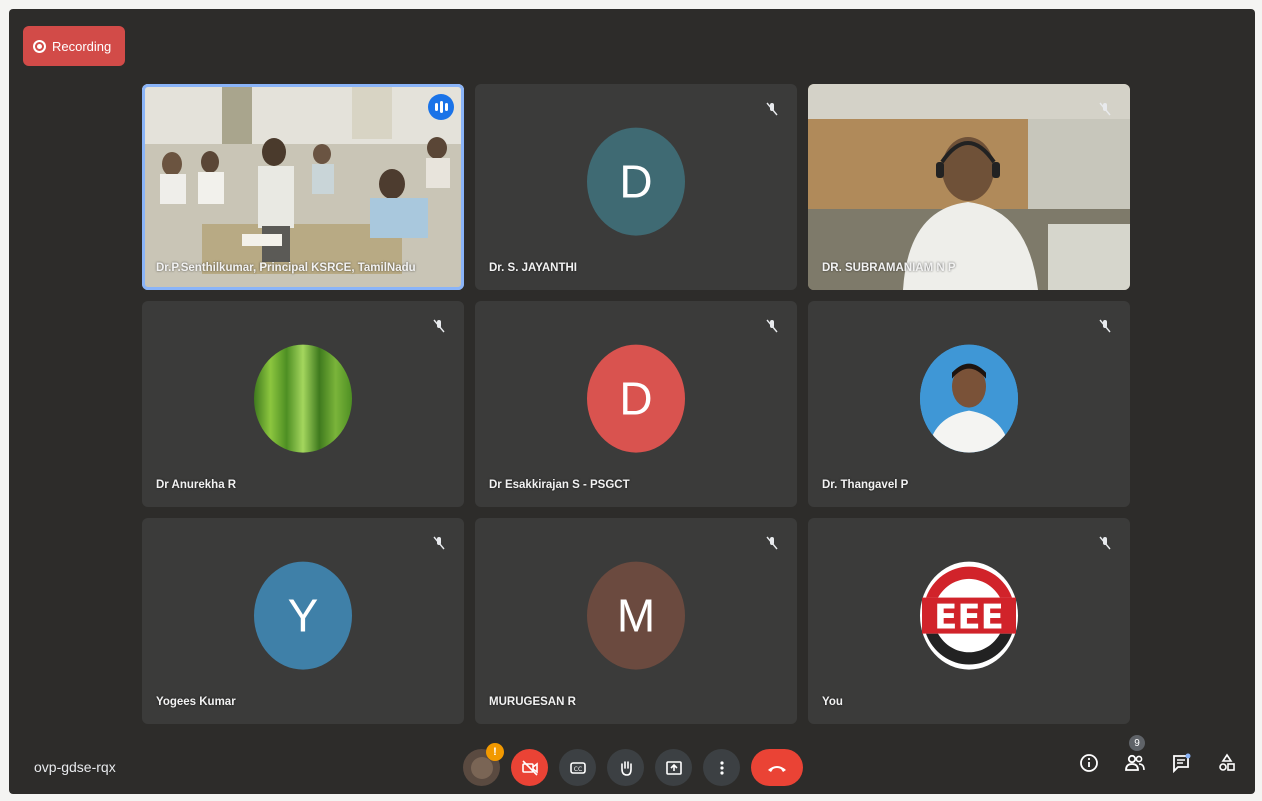 This screenshot has width=1262, height=801. I want to click on participant-tile: D Dr Esakkirajan S - PSGCT, so click(636, 404).